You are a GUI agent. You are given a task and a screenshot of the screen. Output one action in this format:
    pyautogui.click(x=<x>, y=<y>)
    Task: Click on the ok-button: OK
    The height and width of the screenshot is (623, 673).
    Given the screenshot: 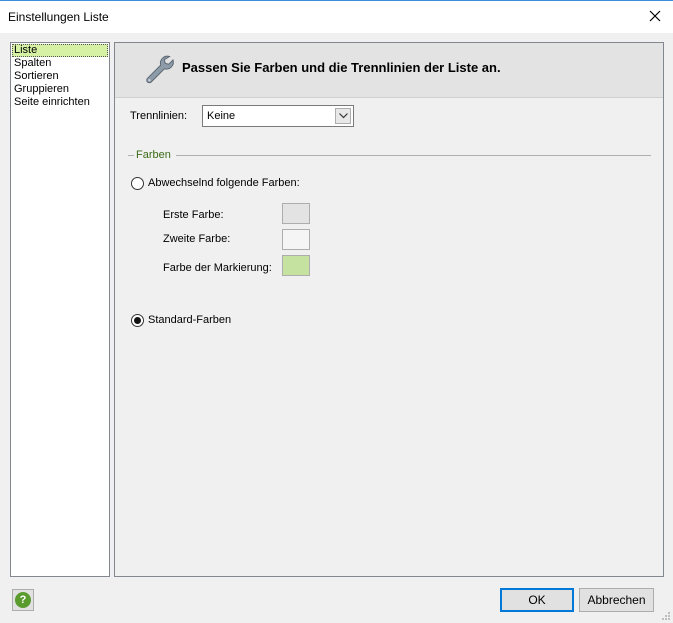 What is the action you would take?
    pyautogui.click(x=537, y=600)
    